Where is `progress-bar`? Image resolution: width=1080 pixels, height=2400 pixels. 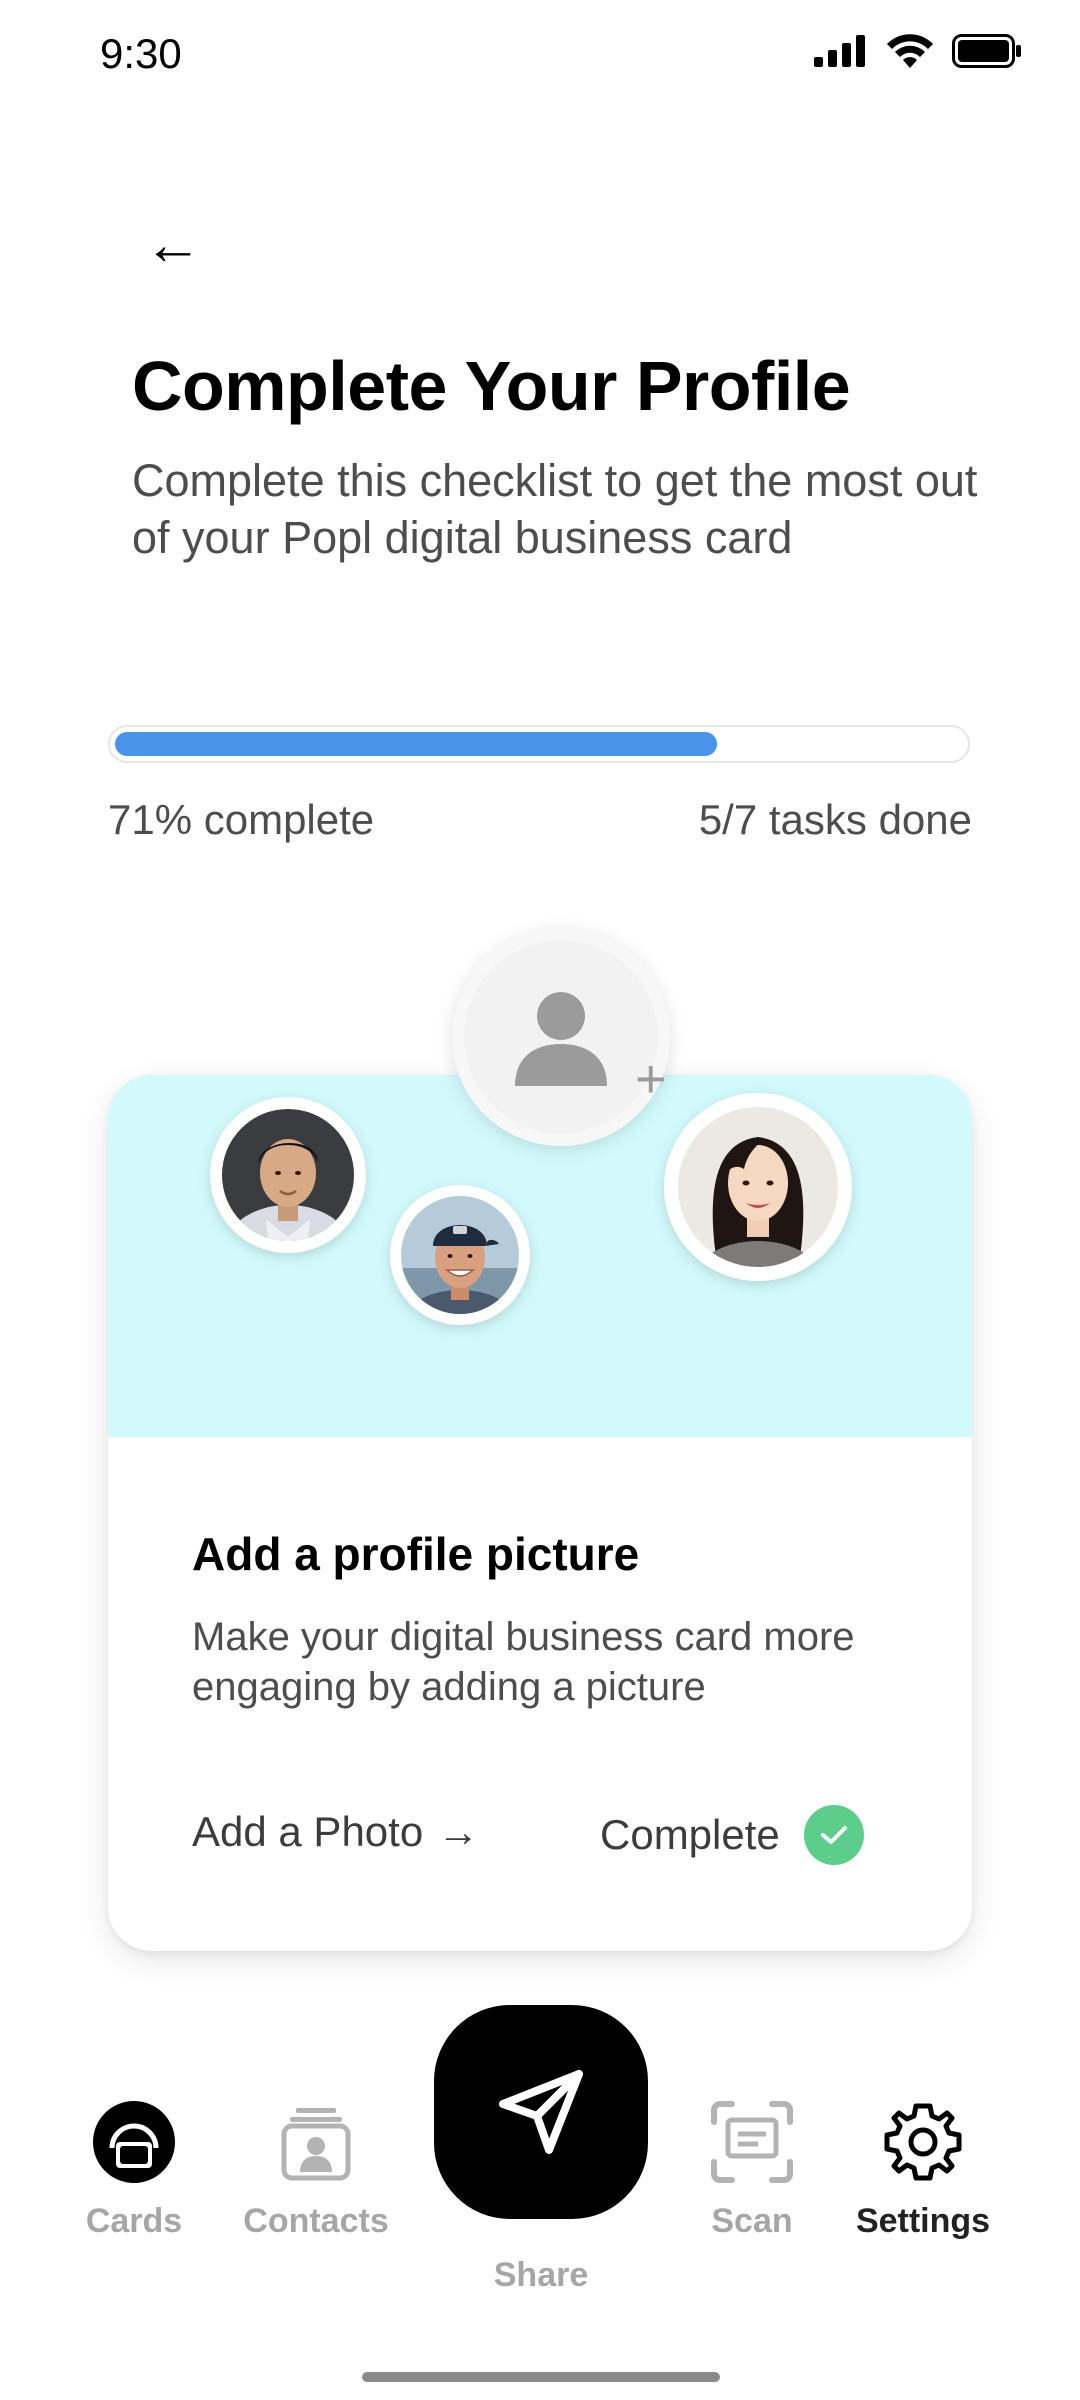
progress-bar is located at coordinates (539, 744).